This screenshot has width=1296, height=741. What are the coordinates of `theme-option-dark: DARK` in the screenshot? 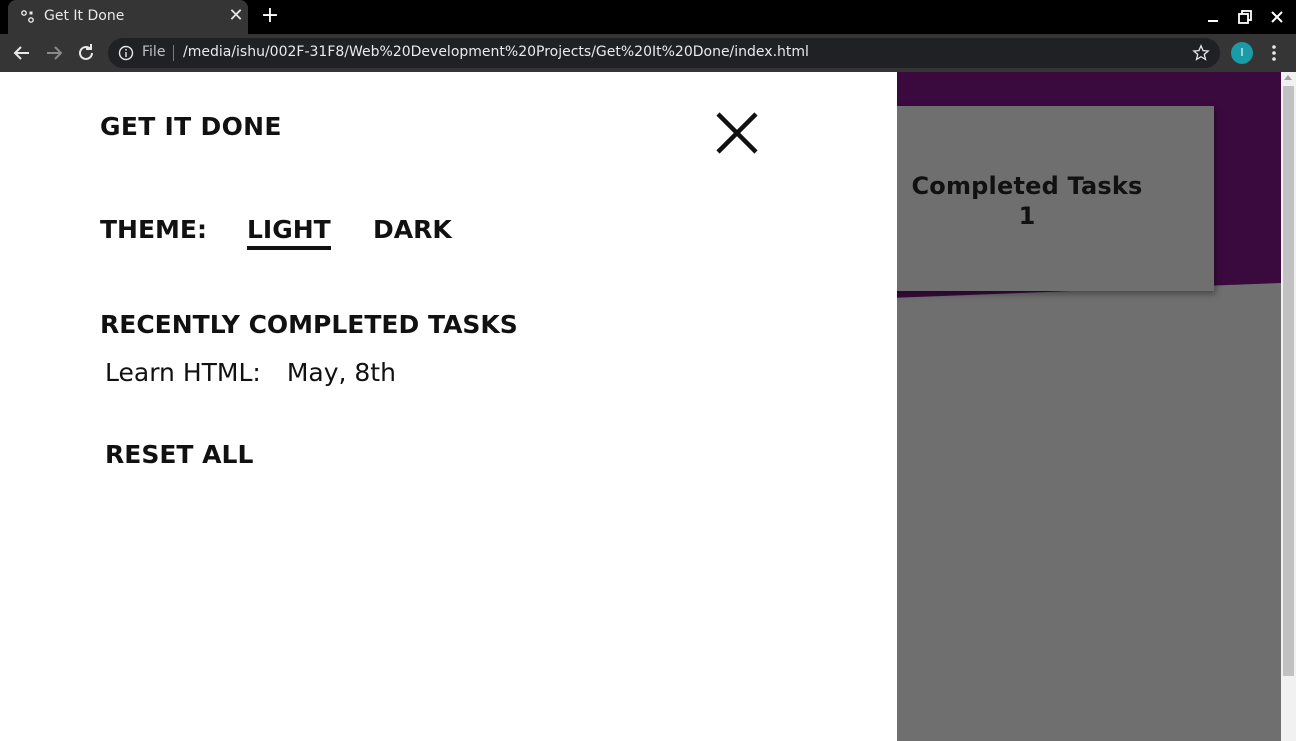 It's located at (412, 229).